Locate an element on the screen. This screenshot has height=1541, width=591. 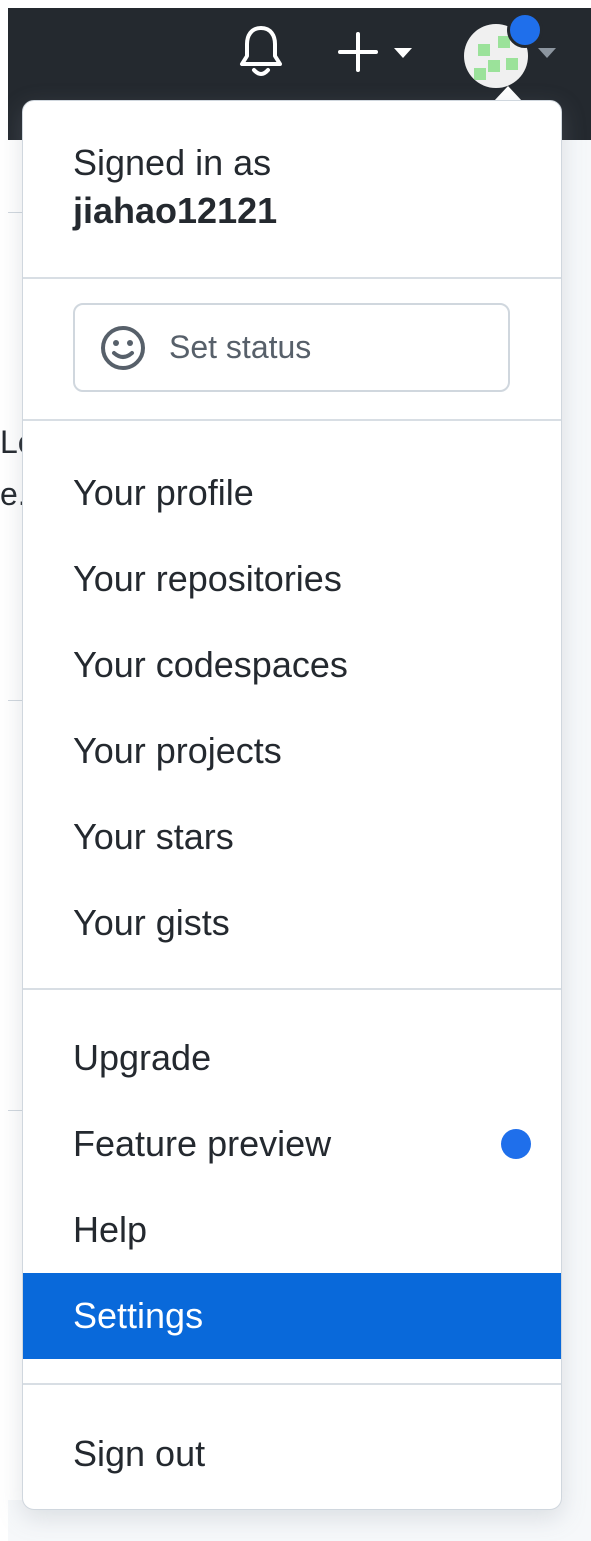
menu-item-your-profile: Your profile is located at coordinates (292, 493).